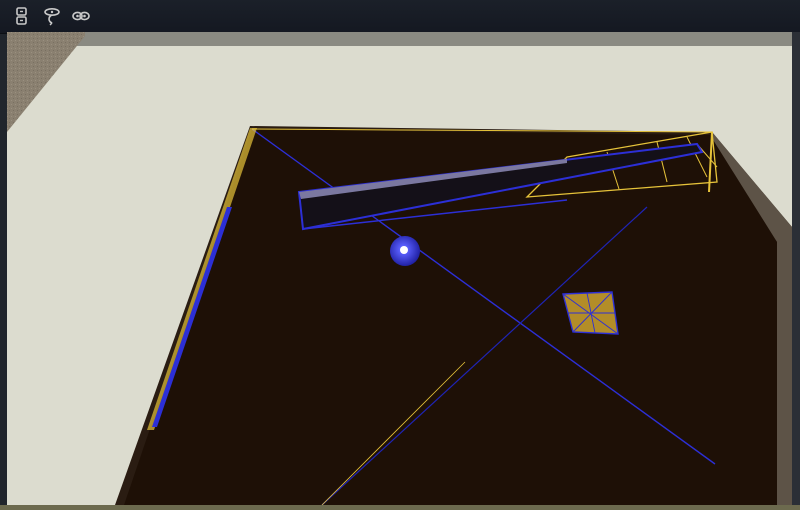 This screenshot has height=510, width=800. Describe the element at coordinates (404, 250) in the screenshot. I see `ball-highlight` at that location.